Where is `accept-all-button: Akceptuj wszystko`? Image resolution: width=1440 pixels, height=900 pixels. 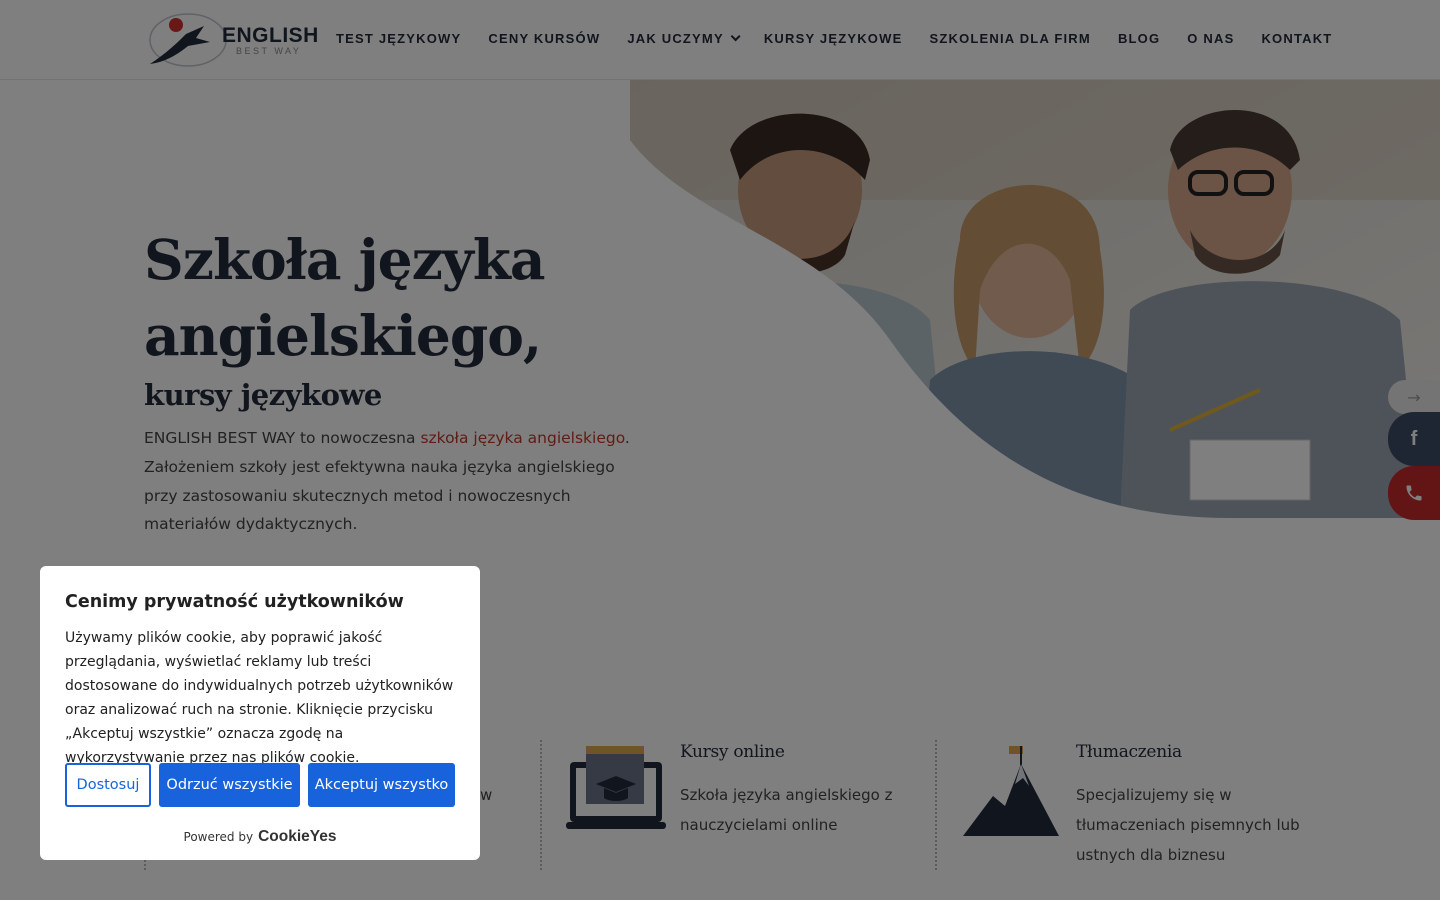 accept-all-button: Akceptuj wszystko is located at coordinates (381, 785).